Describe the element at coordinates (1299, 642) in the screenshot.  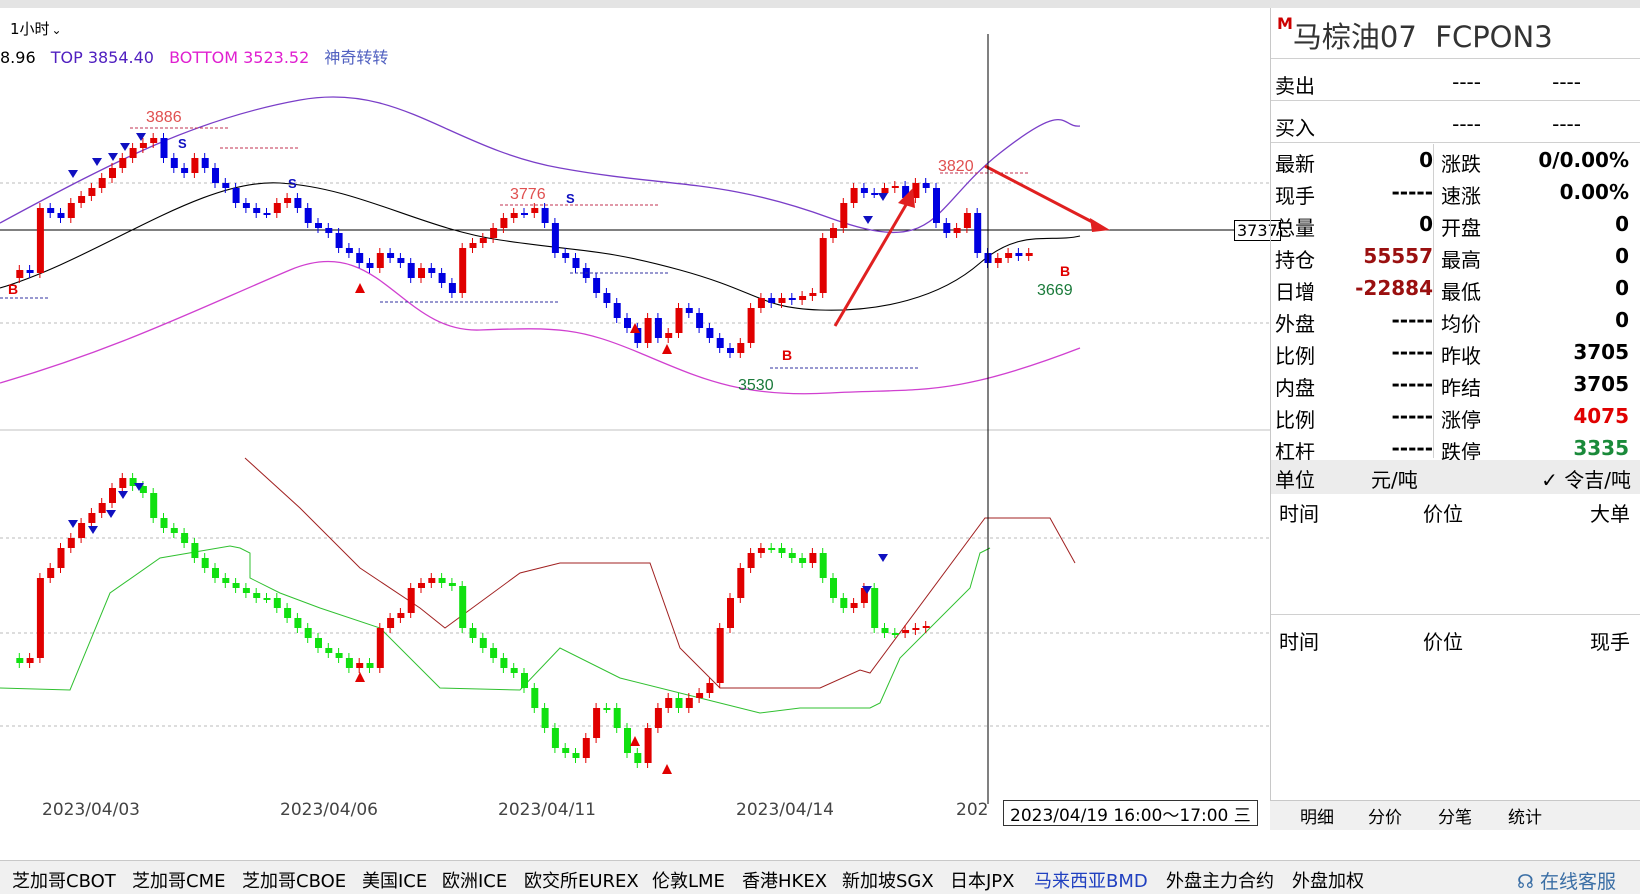
I see `list2-col-time: 时间` at that location.